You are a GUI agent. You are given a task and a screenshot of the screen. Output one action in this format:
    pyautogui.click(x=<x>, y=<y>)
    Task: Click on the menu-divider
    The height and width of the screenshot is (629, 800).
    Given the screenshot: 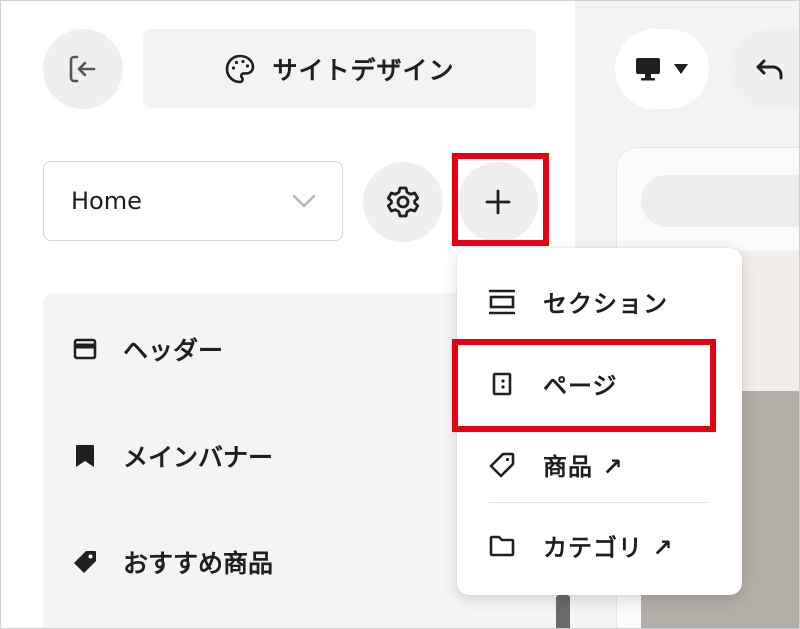 What is the action you would take?
    pyautogui.click(x=599, y=502)
    